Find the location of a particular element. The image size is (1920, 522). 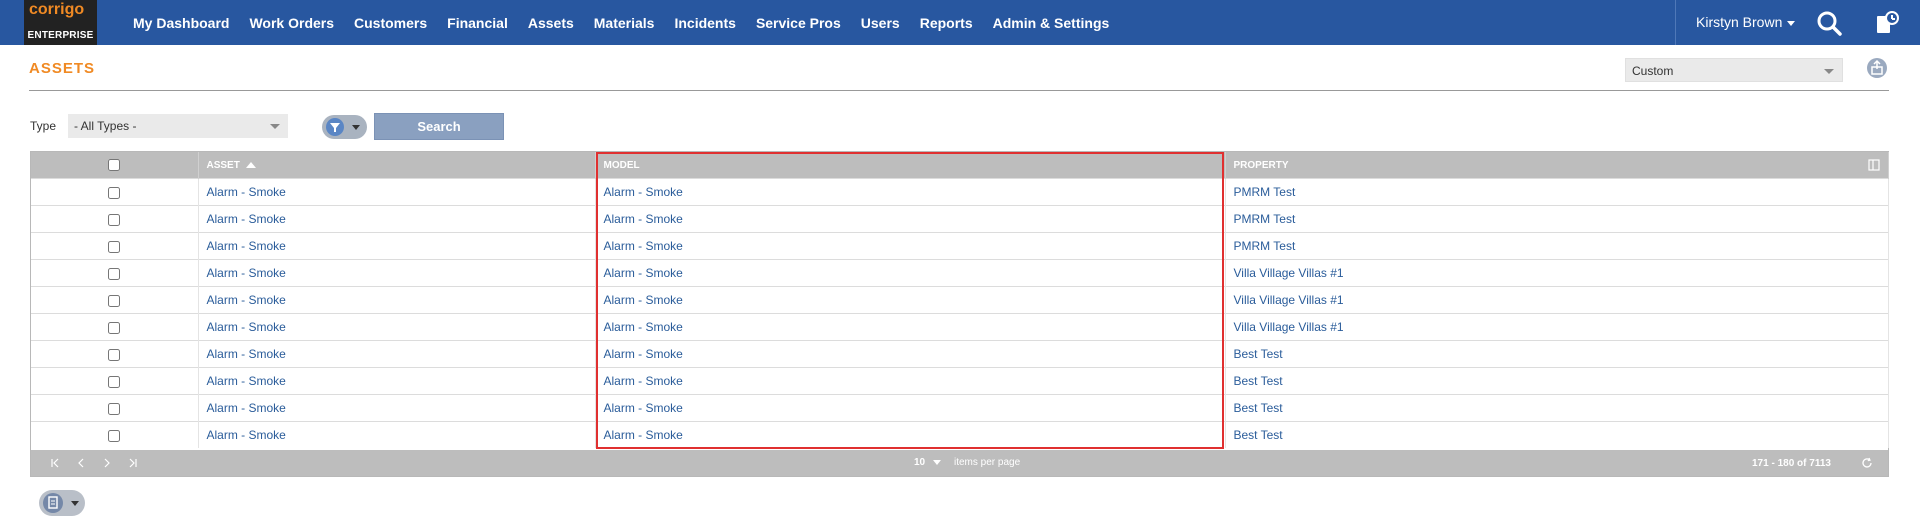

column-header-model: MODEL is located at coordinates (910, 165).